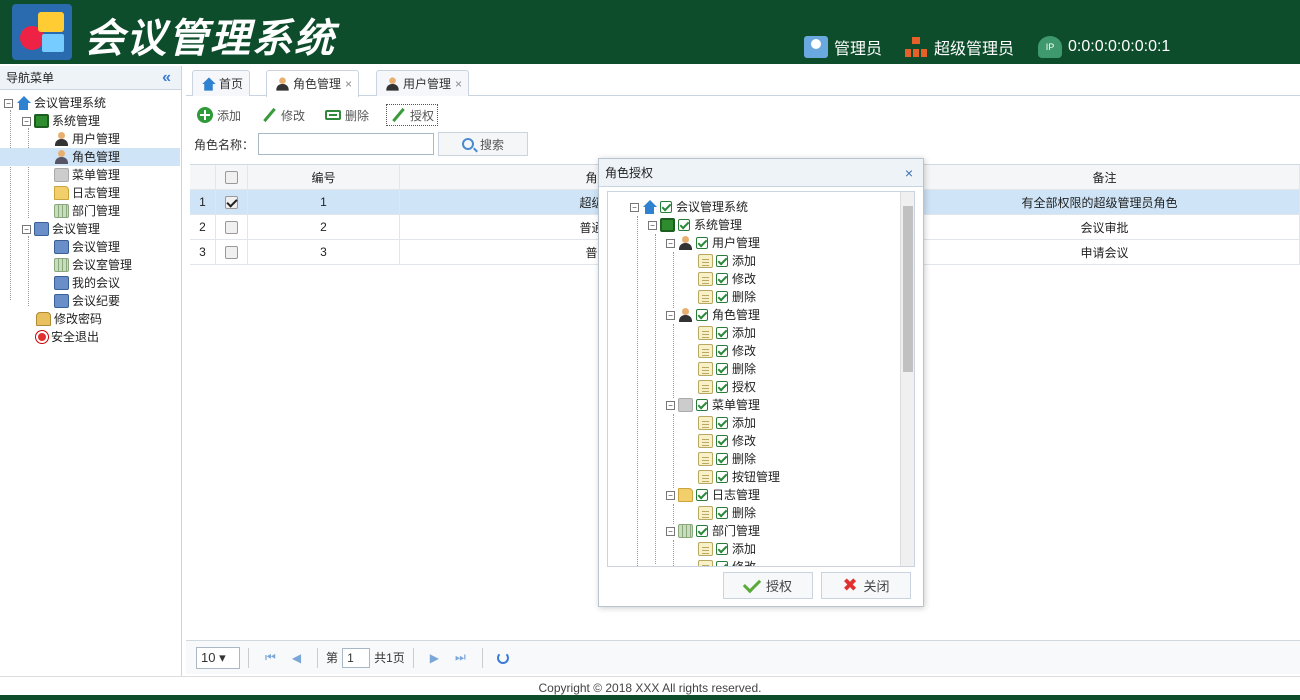 This screenshot has width=1300, height=700. What do you see at coordinates (313, 83) in the screenshot?
I see `tab-roles: 角色管理 ×` at bounding box center [313, 83].